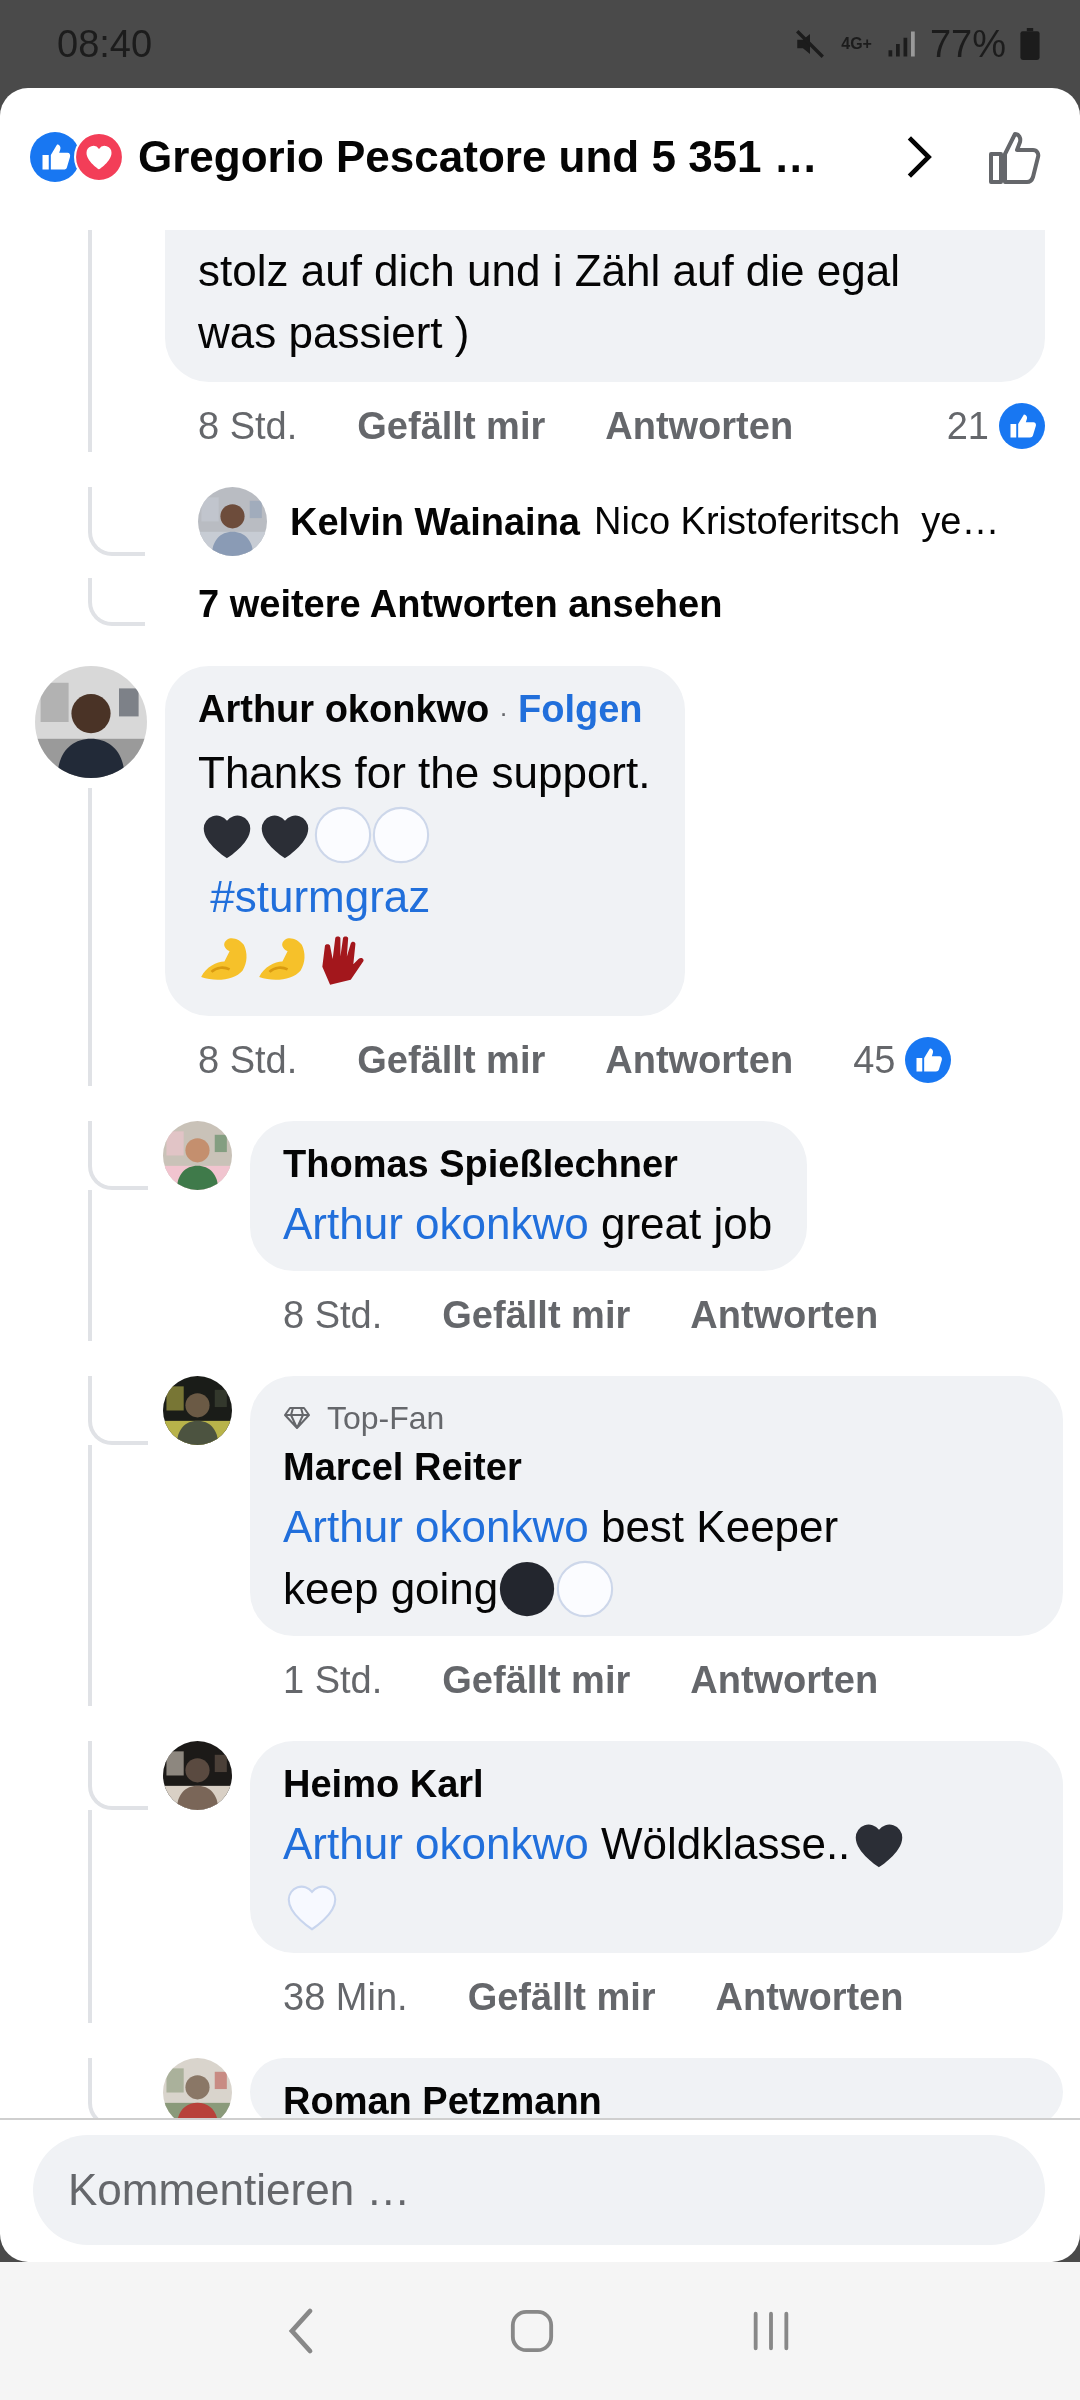  I want to click on author-name: Roman Petzmann, so click(655, 2097).